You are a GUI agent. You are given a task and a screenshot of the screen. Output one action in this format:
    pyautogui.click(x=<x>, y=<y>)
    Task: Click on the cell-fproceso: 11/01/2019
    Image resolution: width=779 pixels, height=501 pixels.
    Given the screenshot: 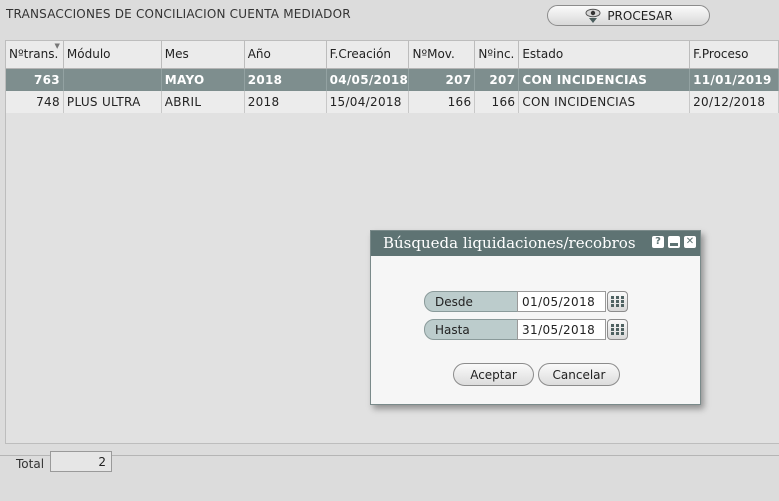 What is the action you would take?
    pyautogui.click(x=734, y=80)
    